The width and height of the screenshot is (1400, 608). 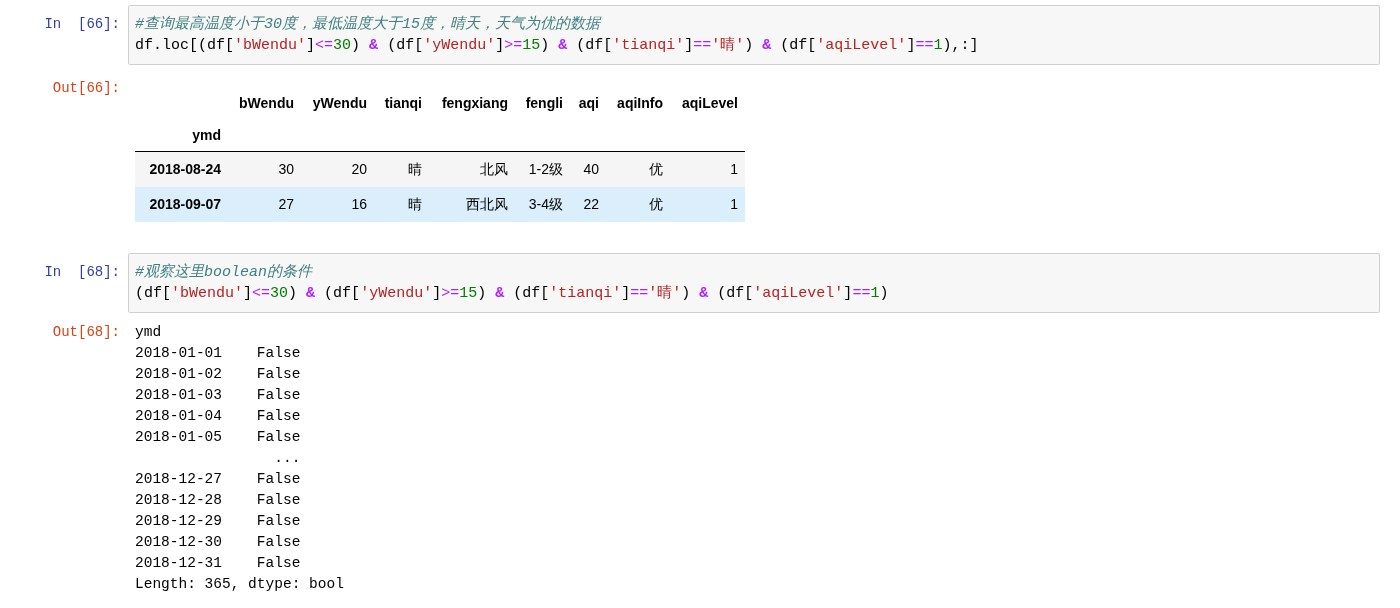 I want to click on output-line: 2018-01-02 False, so click(x=218, y=374).